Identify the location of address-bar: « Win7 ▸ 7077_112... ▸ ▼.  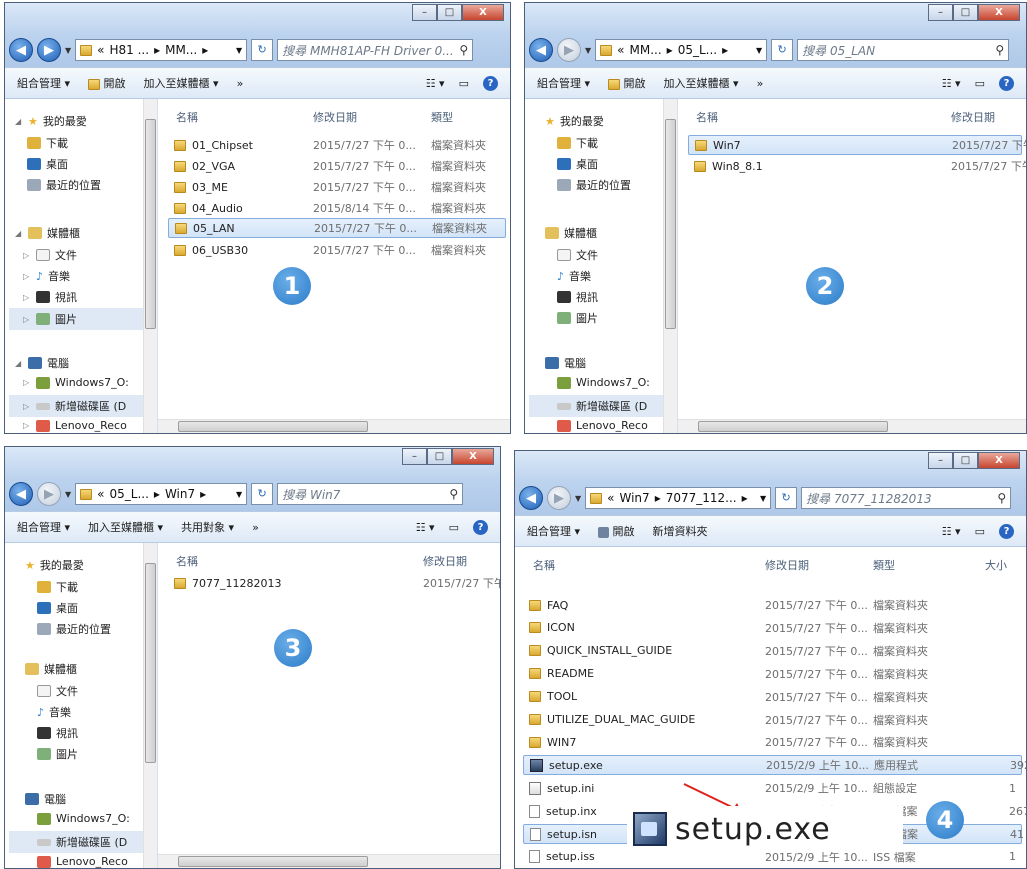
(678, 498).